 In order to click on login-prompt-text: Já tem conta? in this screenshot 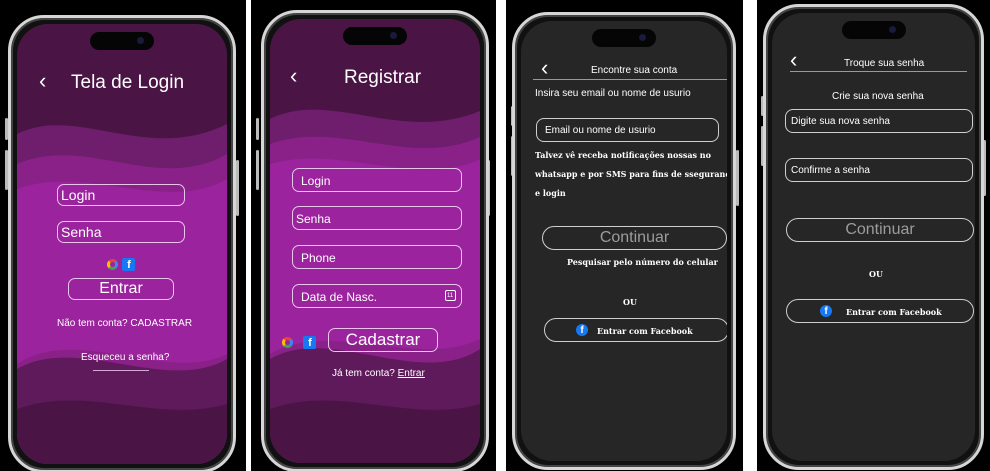, I will do `click(363, 373)`.